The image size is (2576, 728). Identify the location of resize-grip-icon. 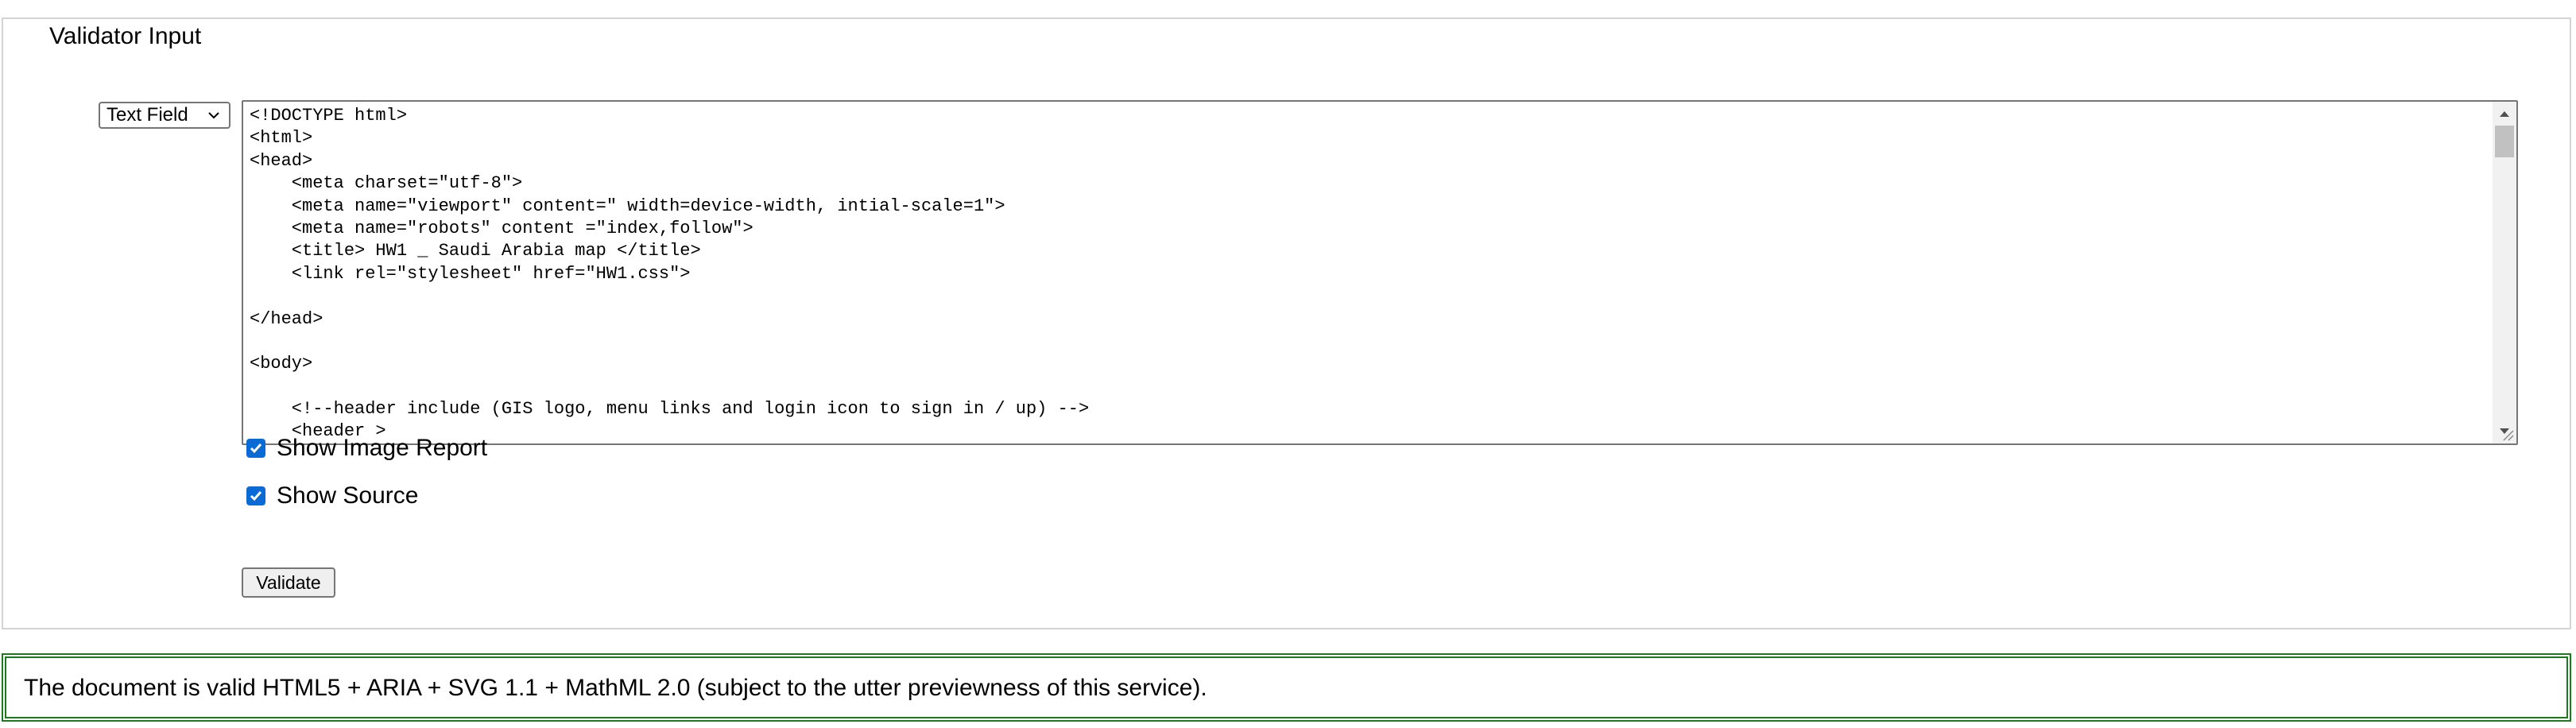
(2507, 434).